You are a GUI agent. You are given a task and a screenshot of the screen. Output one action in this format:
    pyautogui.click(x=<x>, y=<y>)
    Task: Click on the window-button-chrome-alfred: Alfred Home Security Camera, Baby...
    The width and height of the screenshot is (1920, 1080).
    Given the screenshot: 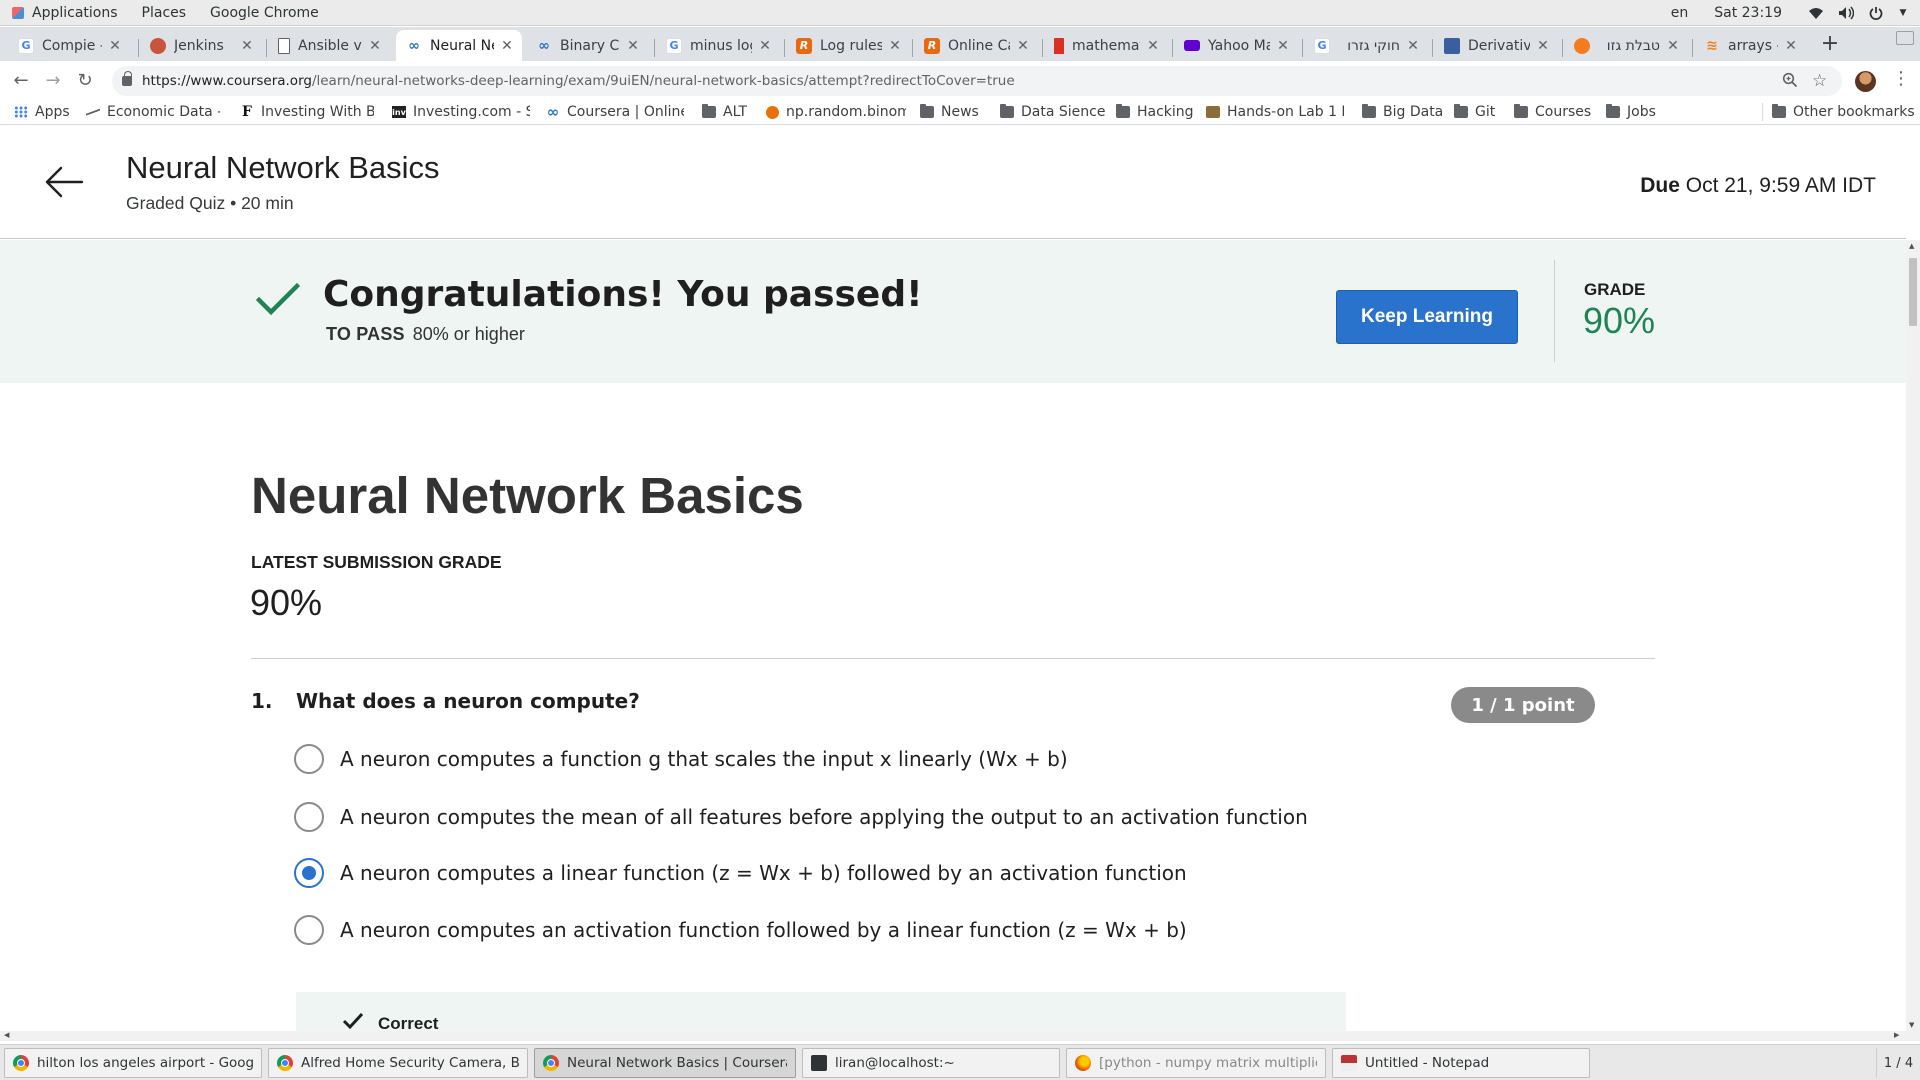 What is the action you would take?
    pyautogui.click(x=398, y=1063)
    